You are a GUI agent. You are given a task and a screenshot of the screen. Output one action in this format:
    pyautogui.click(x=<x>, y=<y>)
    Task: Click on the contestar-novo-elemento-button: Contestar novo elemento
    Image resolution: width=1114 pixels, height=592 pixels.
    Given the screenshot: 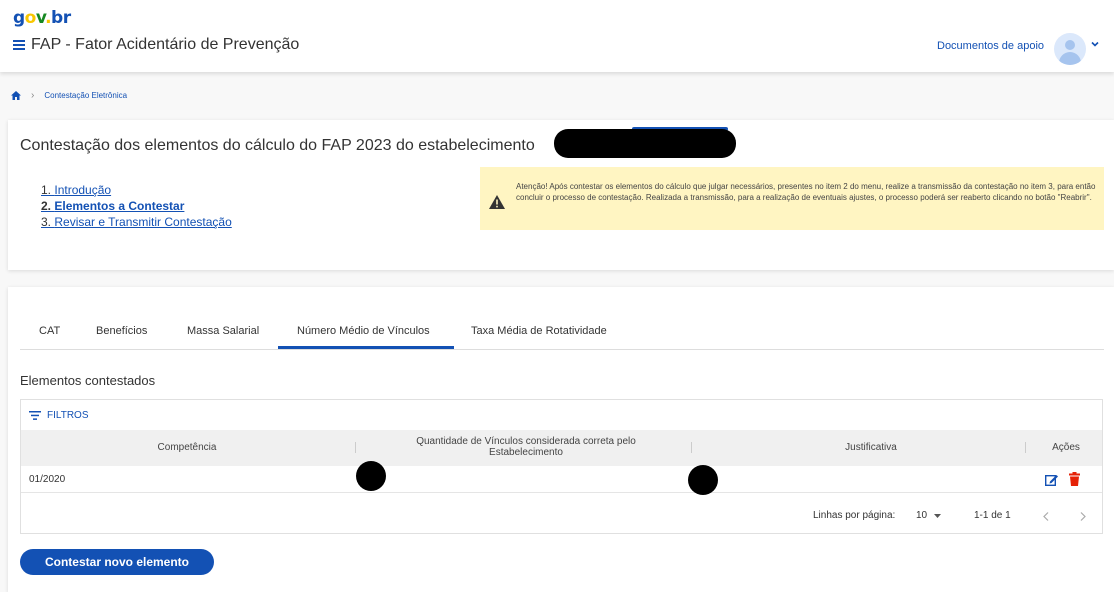 What is the action you would take?
    pyautogui.click(x=117, y=562)
    